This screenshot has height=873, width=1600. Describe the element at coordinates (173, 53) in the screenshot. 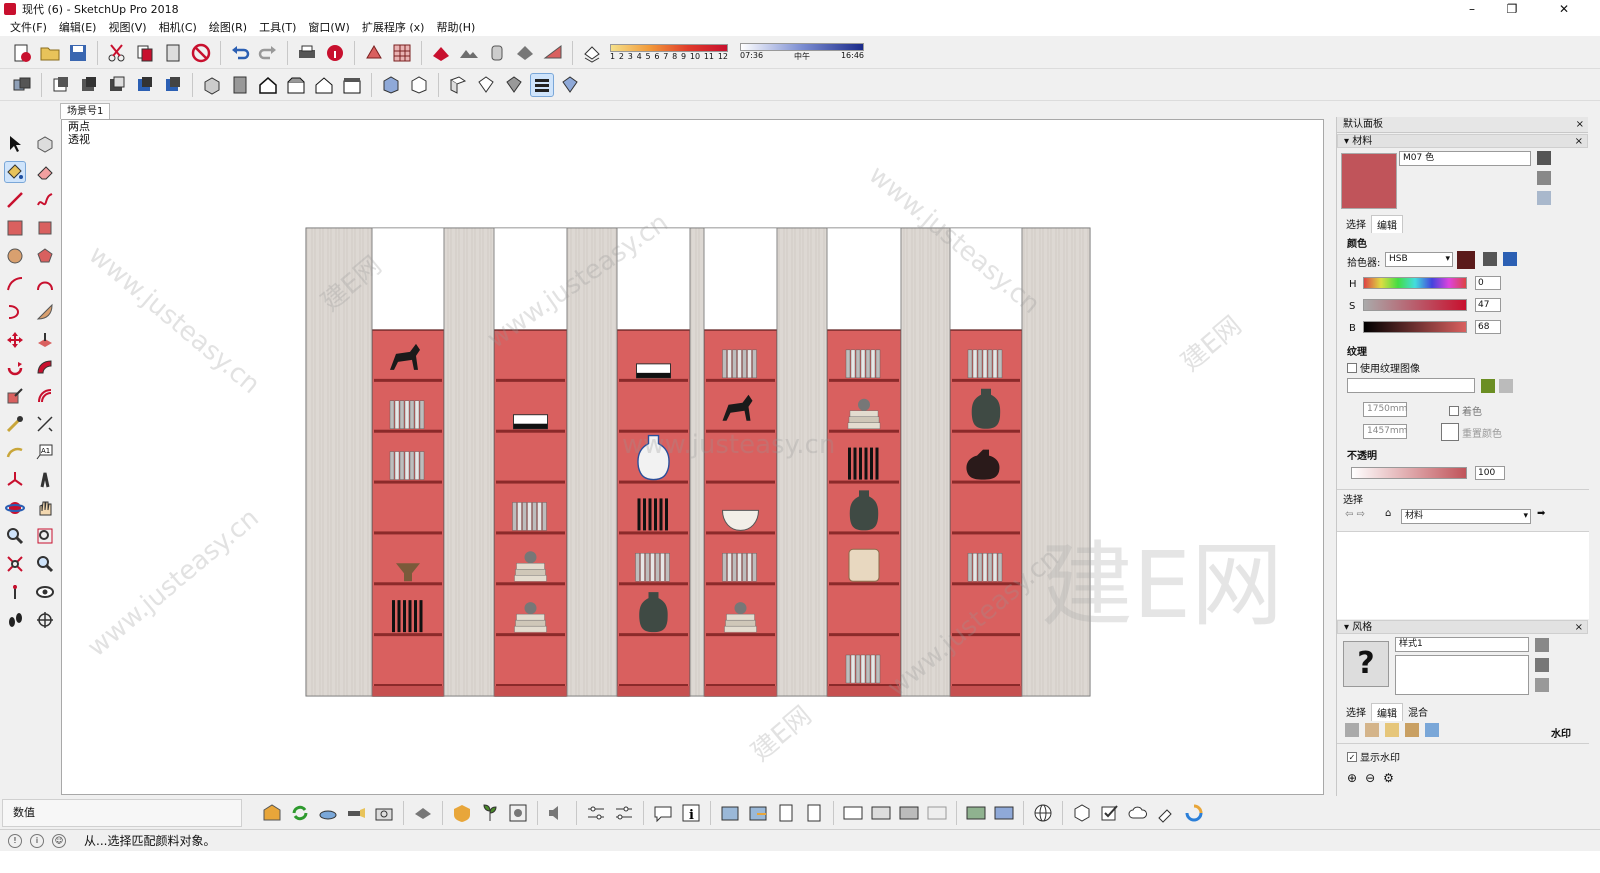

I see `paste-icon` at that location.